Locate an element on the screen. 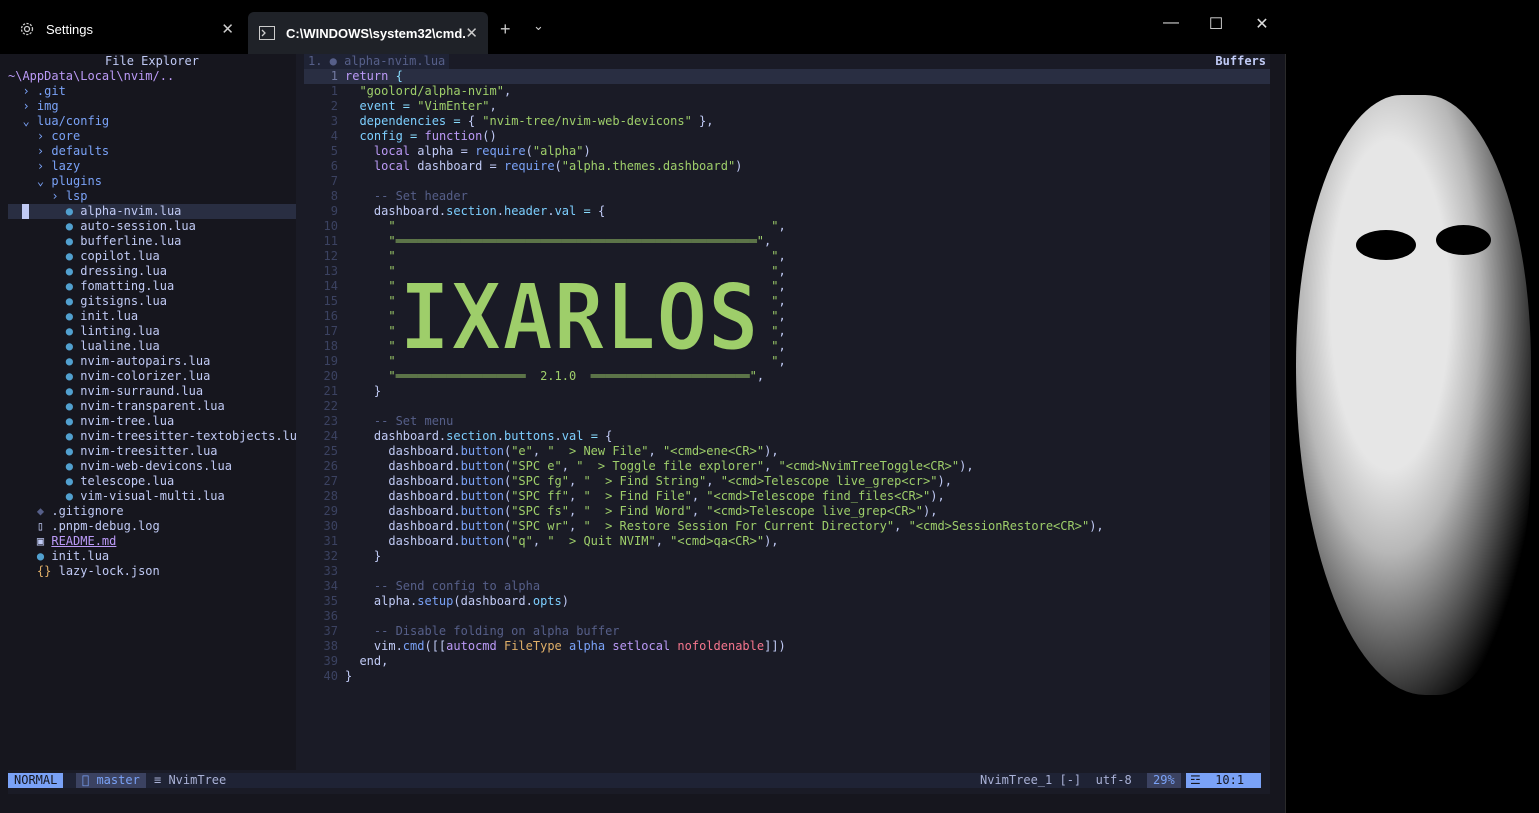 This screenshot has width=1539, height=813. tree-item: › .git is located at coordinates (152, 91).